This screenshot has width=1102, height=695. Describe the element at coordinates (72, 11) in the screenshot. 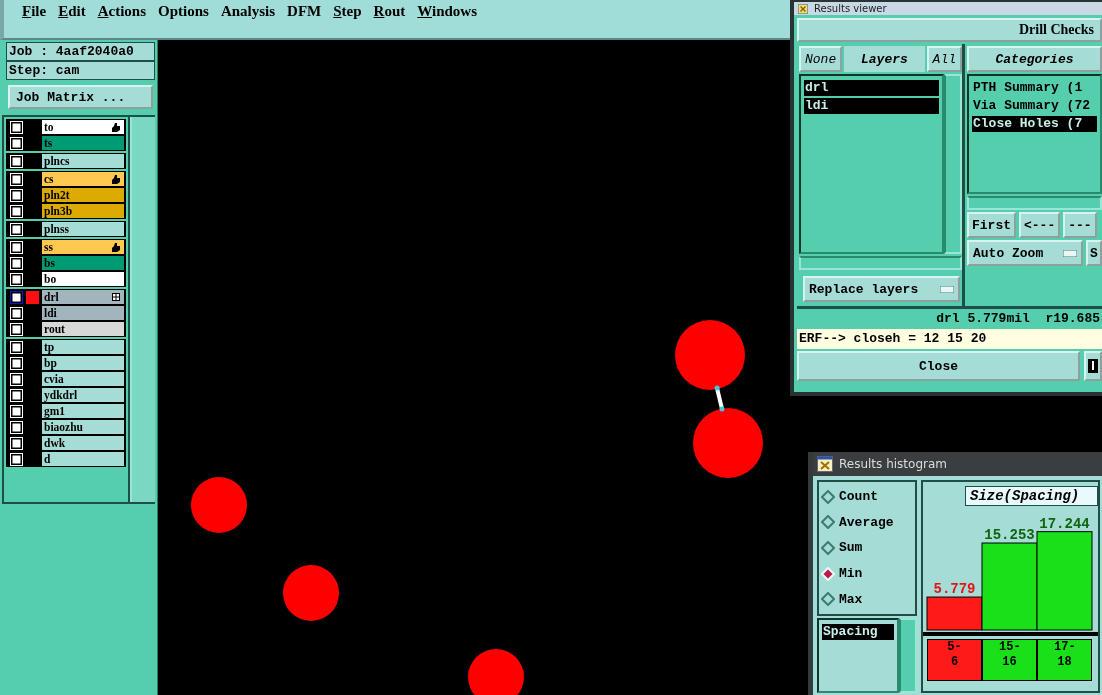

I see `menu-item: Edit` at that location.